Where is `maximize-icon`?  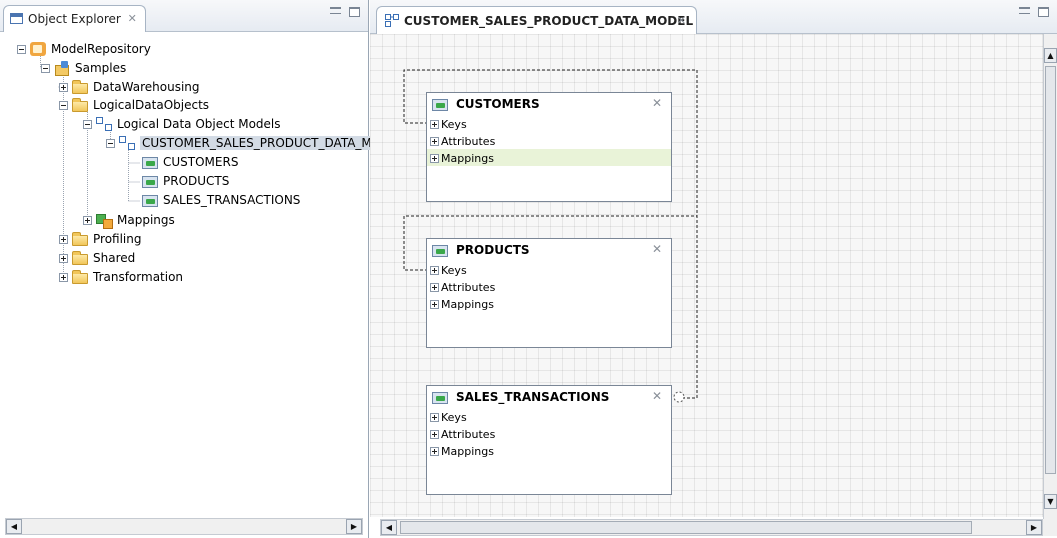 maximize-icon is located at coordinates (1043, 12).